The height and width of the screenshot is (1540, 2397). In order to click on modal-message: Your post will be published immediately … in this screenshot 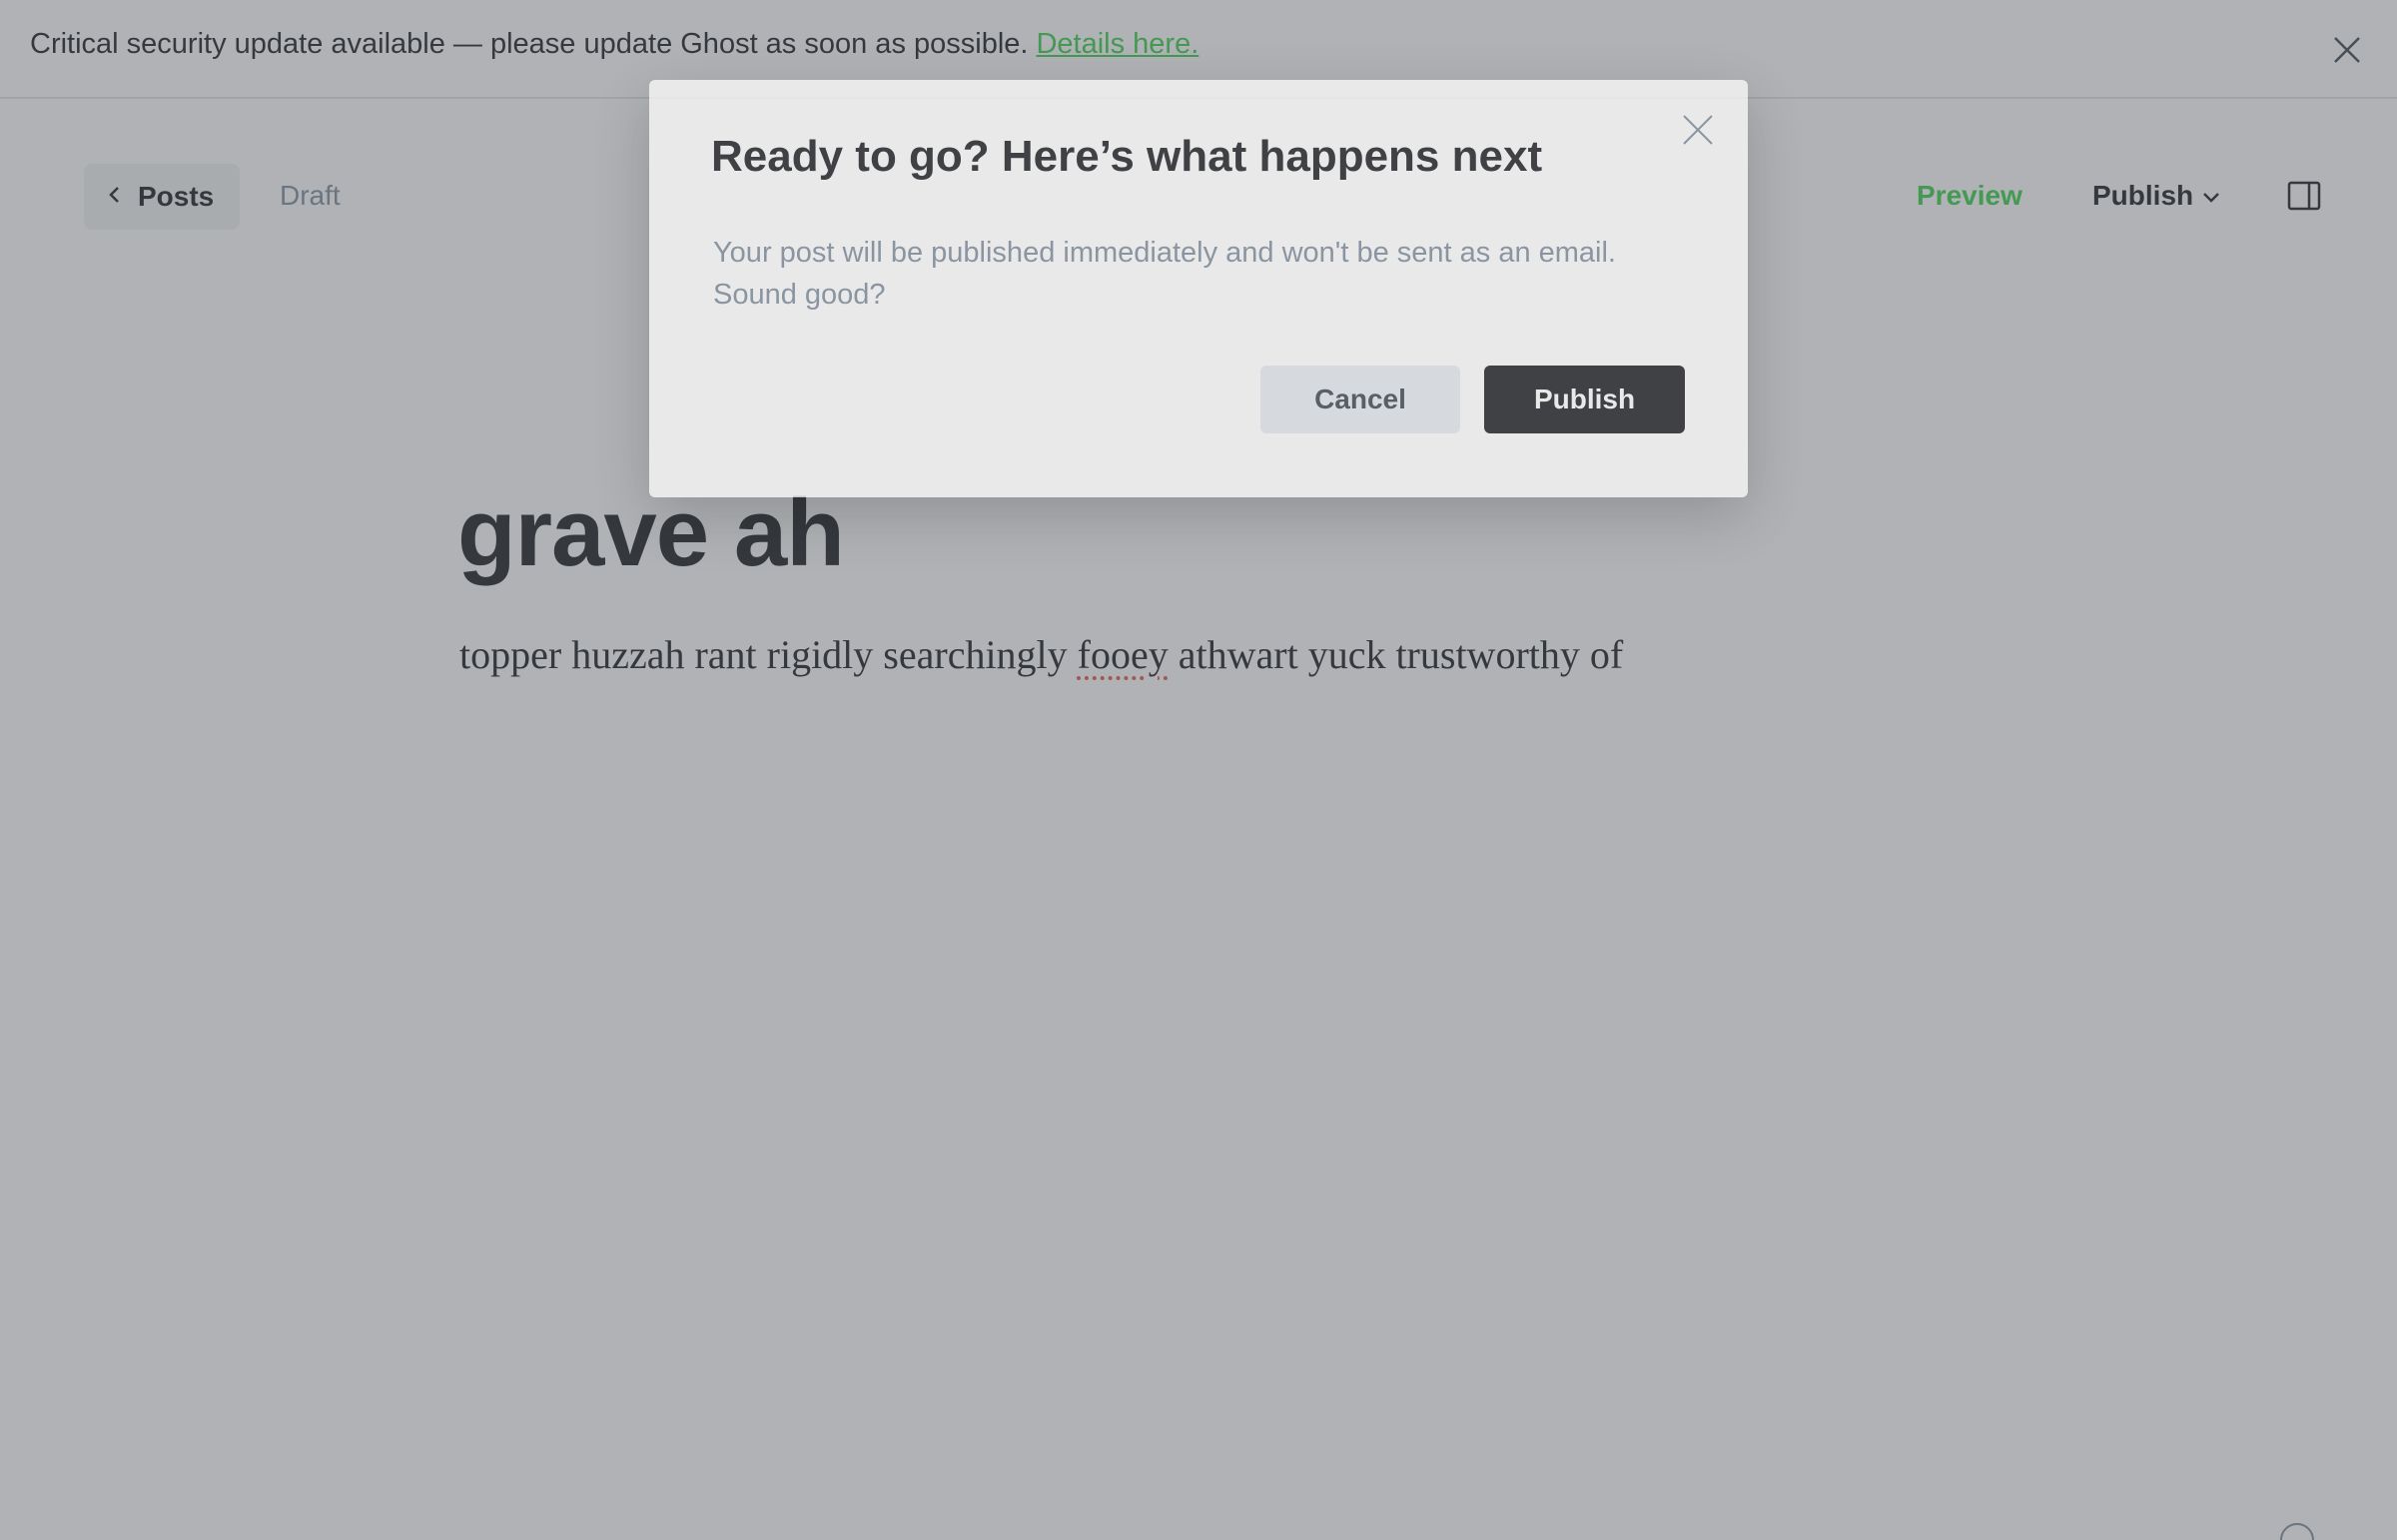, I will do `click(1164, 274)`.